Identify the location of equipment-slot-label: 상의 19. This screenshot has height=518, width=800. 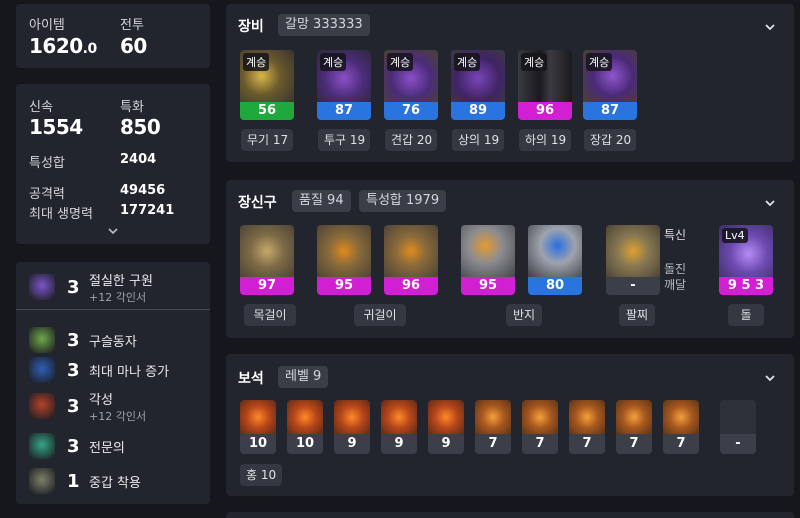
(478, 140).